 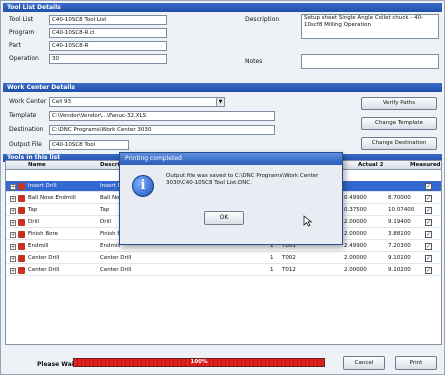 I want to click on part-field: C40-10SC8-R, so click(x=108, y=46).